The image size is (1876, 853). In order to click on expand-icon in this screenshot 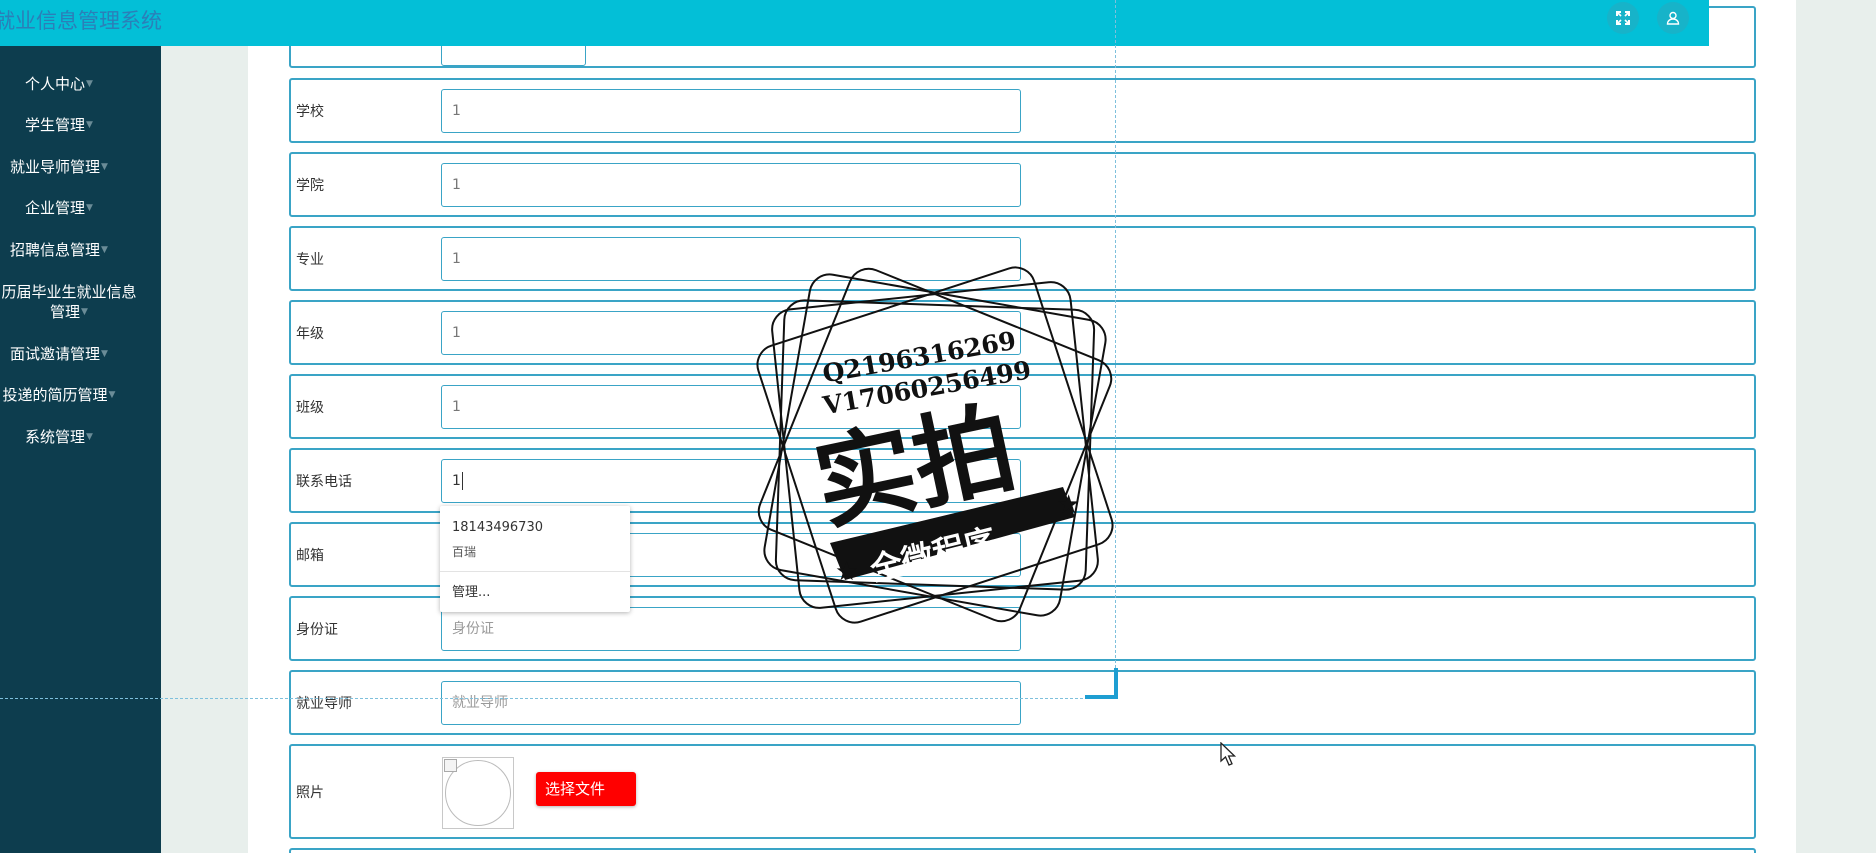, I will do `click(1623, 18)`.